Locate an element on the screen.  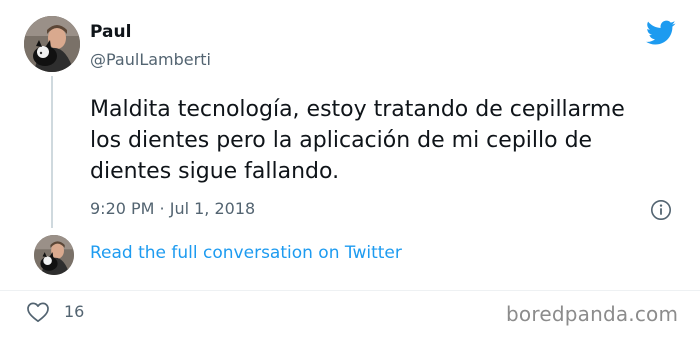
conversation-avatar is located at coordinates (54, 255).